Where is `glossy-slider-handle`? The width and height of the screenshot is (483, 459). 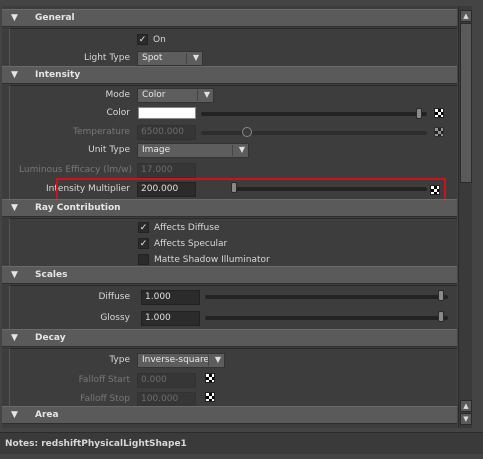 glossy-slider-handle is located at coordinates (441, 316).